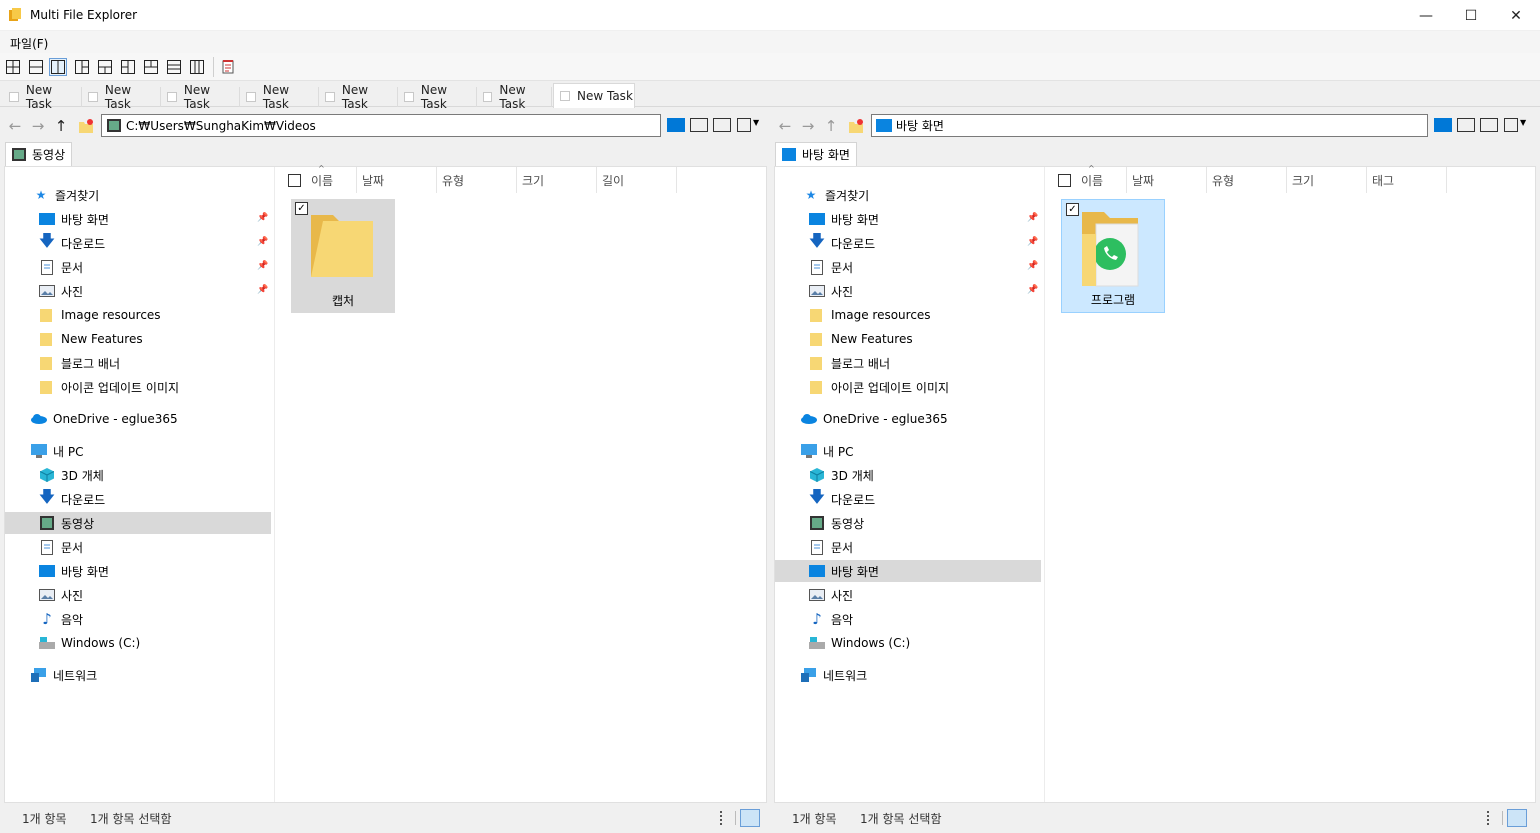  I want to click on layout-horizontal-2-icon, so click(36, 67).